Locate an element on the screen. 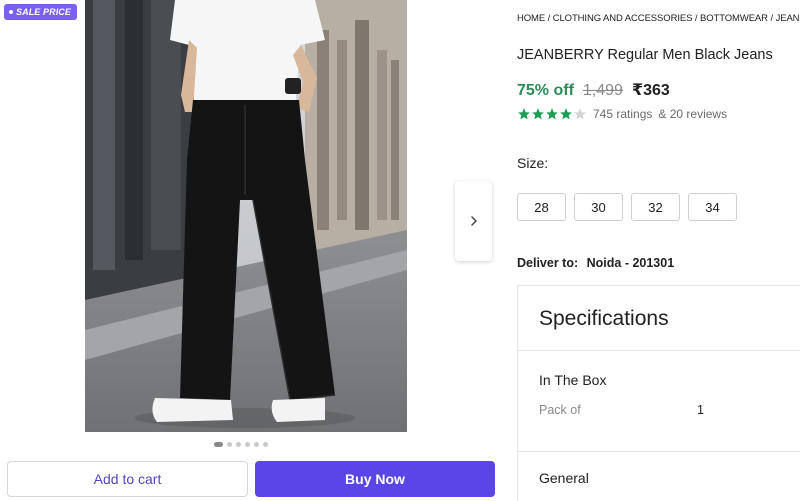  product-title: JEANBERRY Regular Men Black Jeans is located at coordinates (645, 55).